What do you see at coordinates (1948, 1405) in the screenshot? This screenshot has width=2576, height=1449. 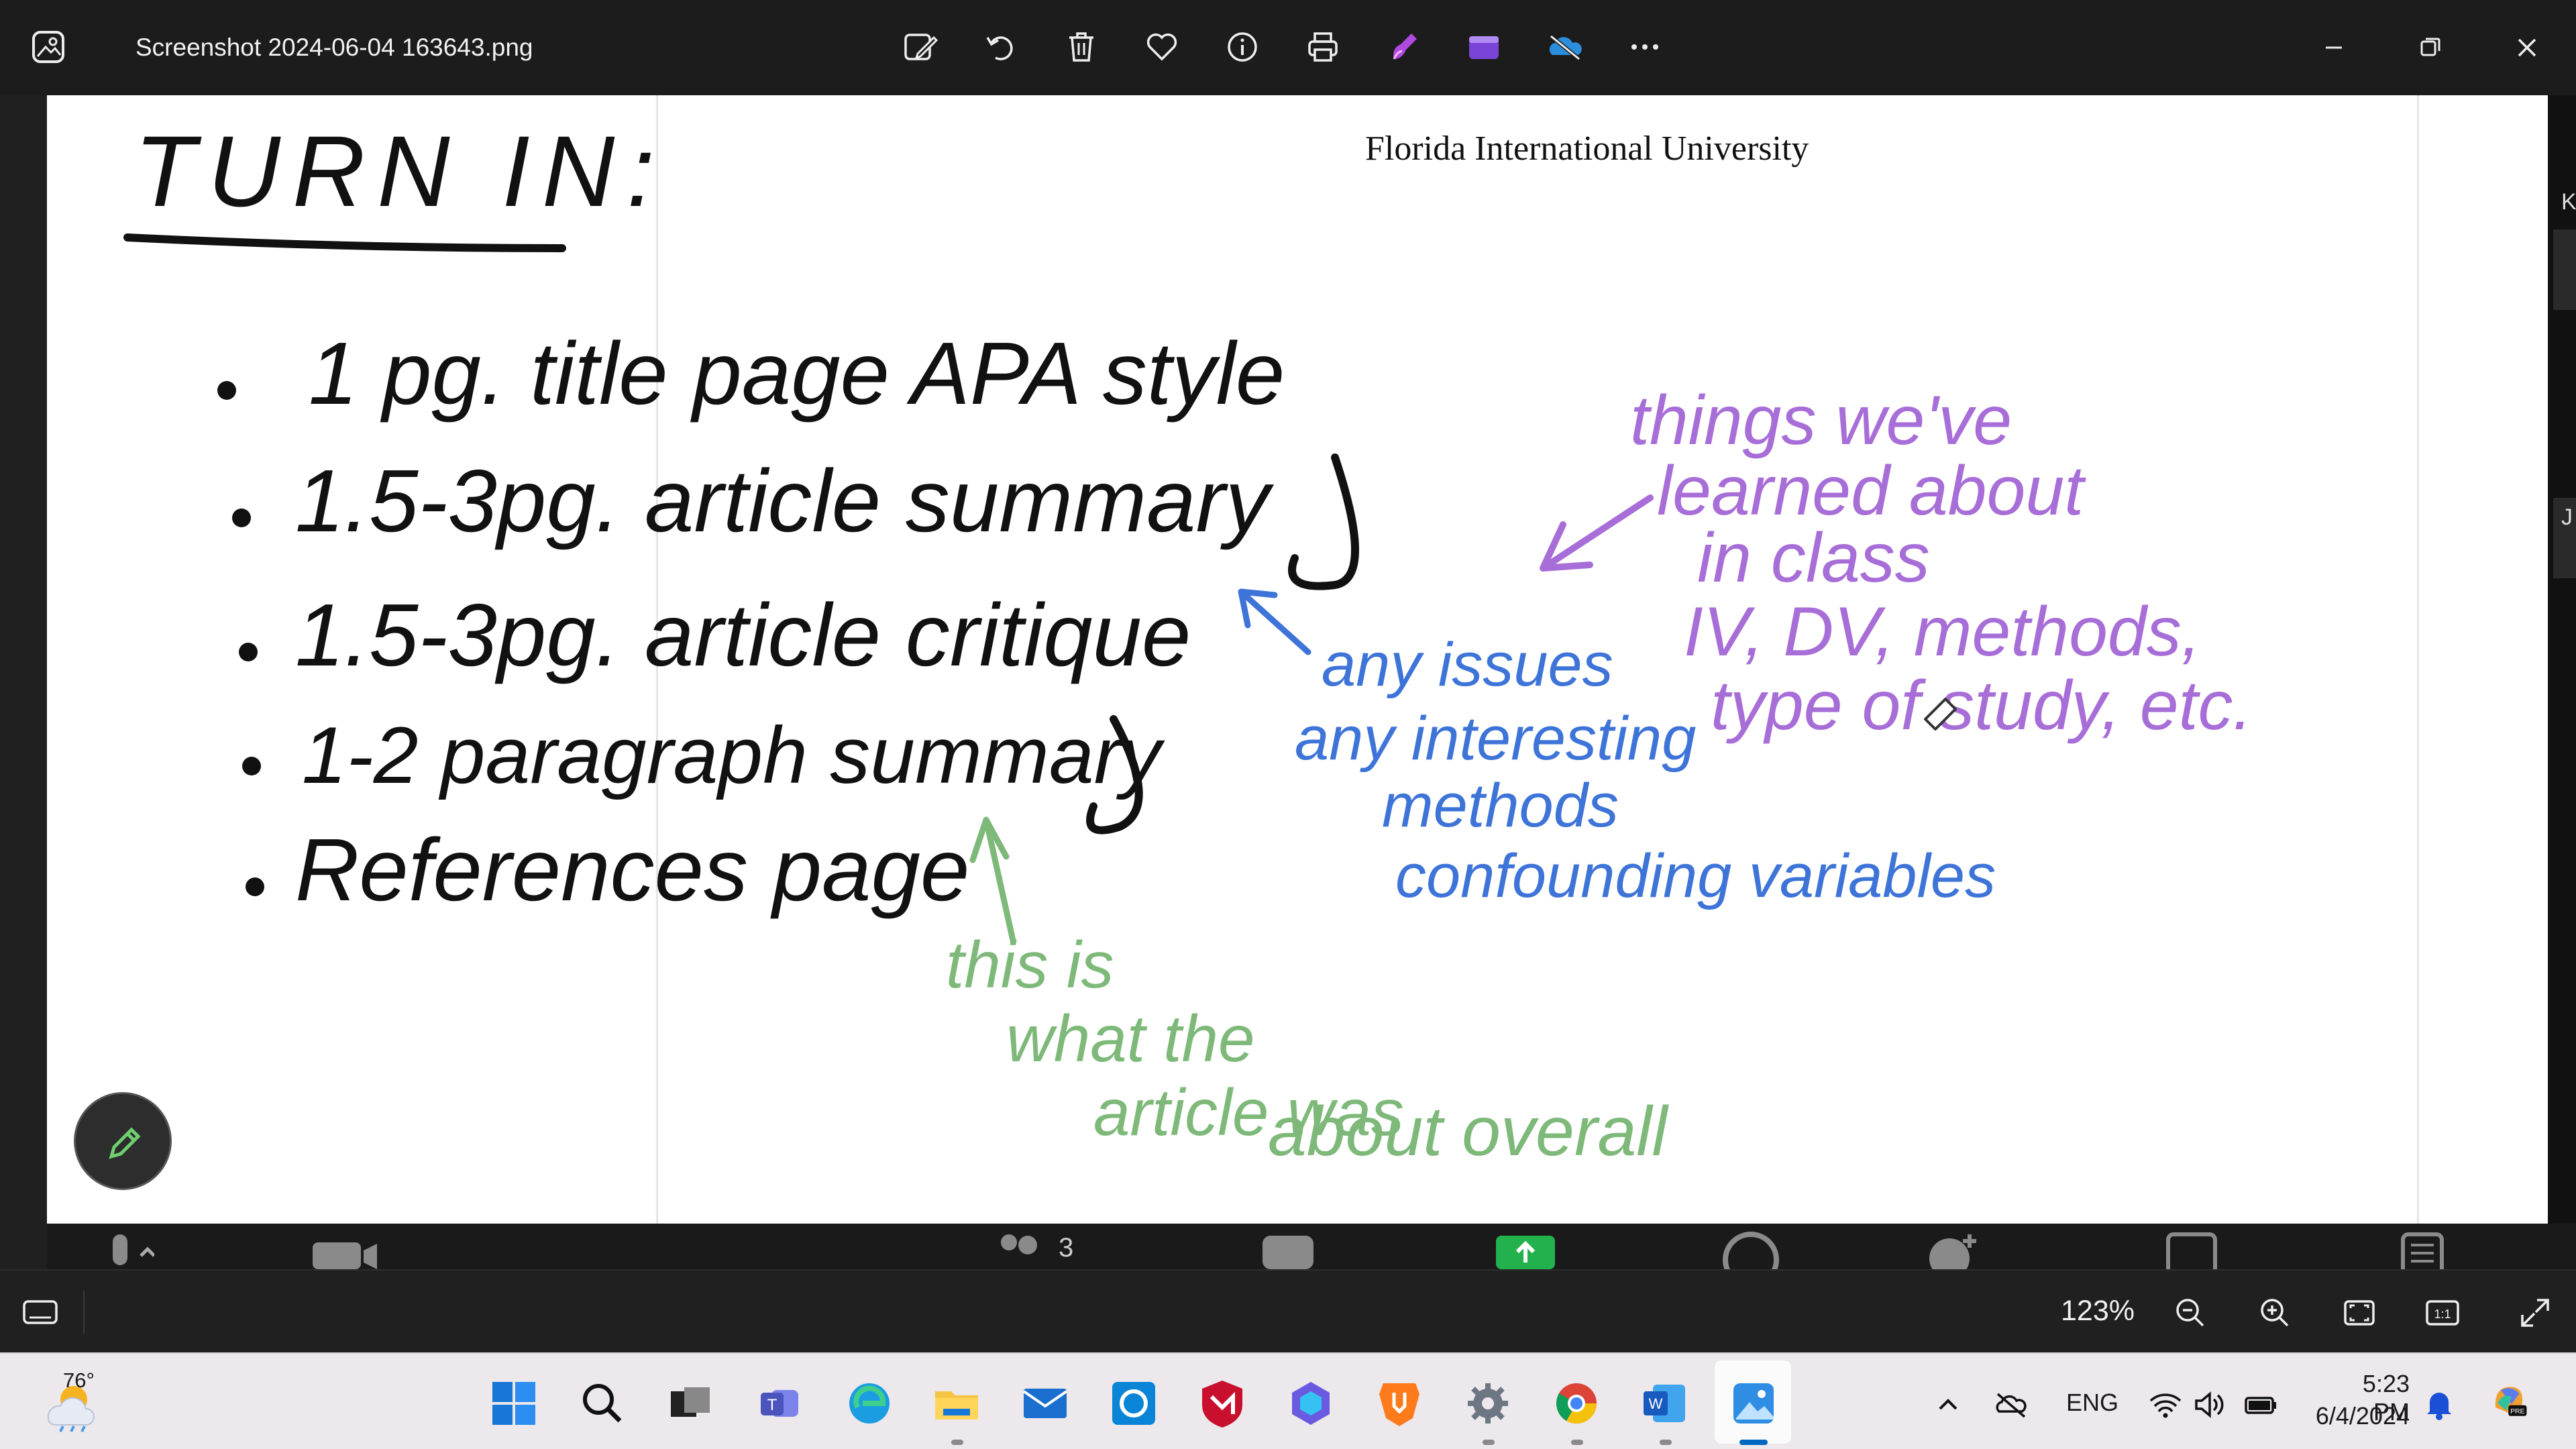 I see `chevron-up-icon` at bounding box center [1948, 1405].